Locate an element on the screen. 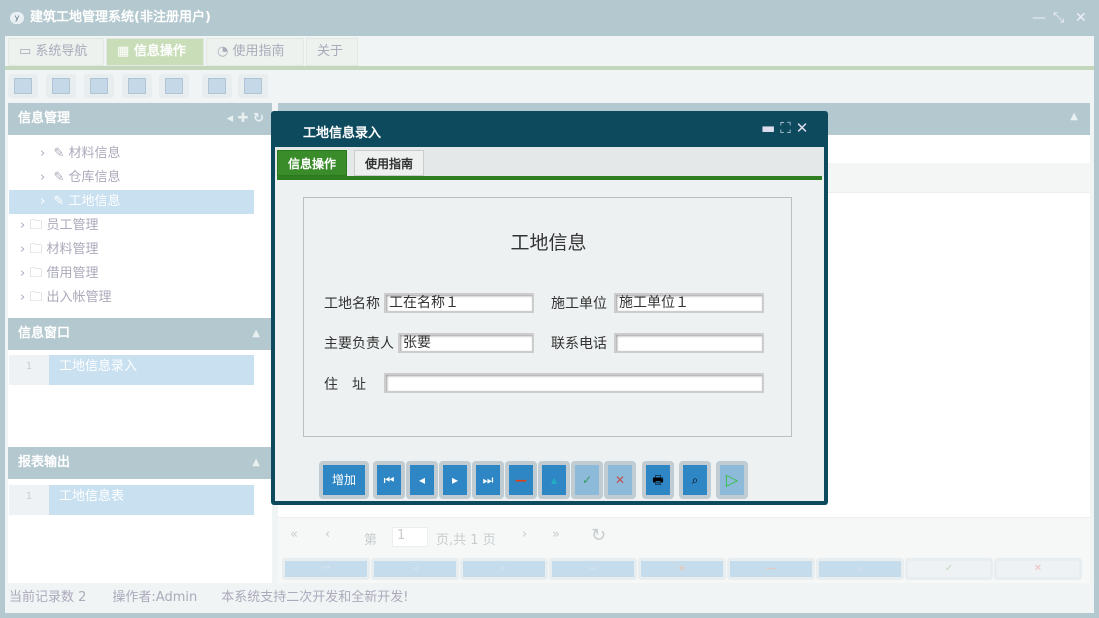 The height and width of the screenshot is (618, 1099). phone-input is located at coordinates (689, 343).